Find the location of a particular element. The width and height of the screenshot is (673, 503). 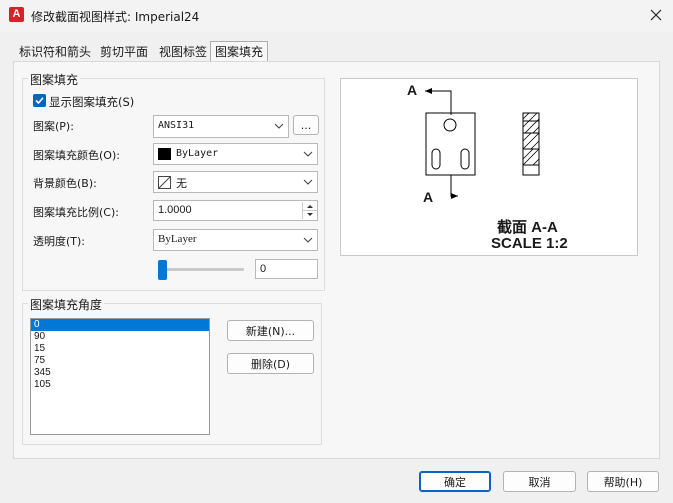

hatch-color-select: ByLayer is located at coordinates (235, 154).